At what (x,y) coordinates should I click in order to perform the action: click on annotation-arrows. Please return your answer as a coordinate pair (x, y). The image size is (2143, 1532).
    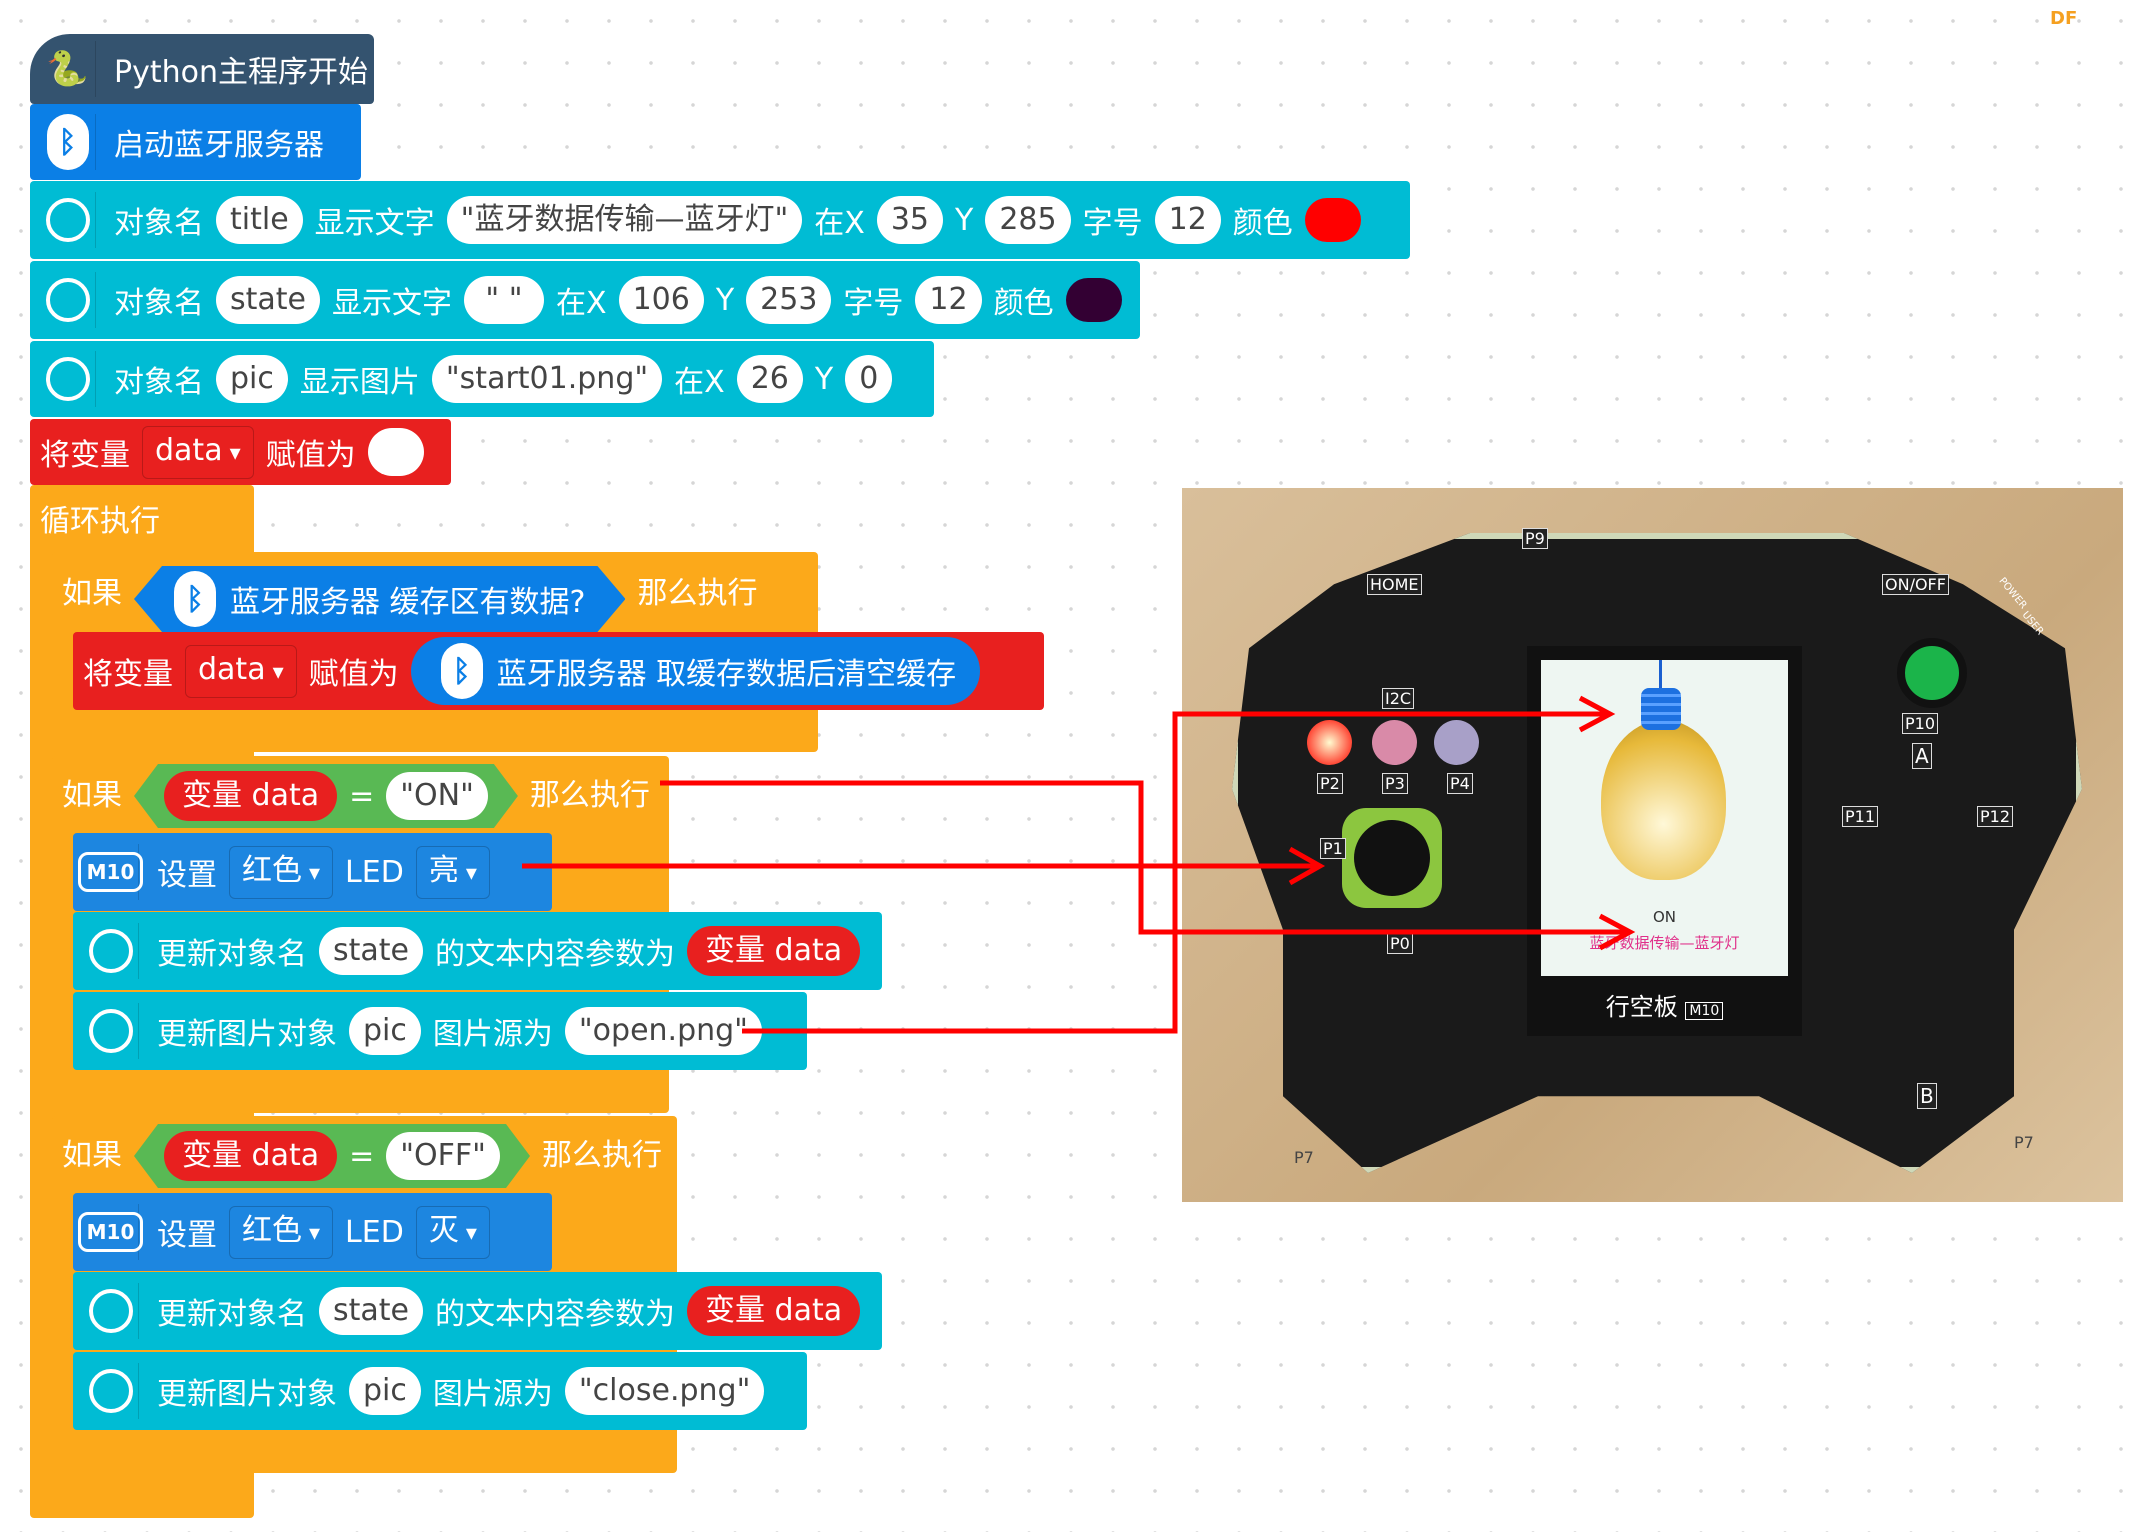
    Looking at the image, I should click on (1079, 864).